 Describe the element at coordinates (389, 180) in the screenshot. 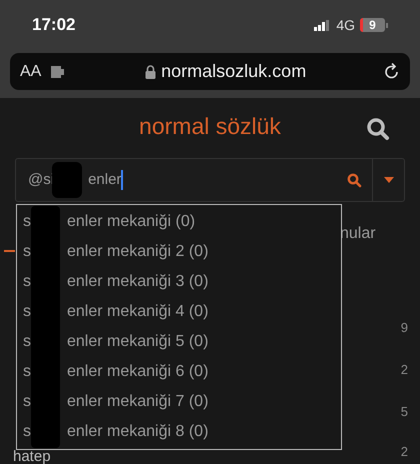

I see `caret-icon` at that location.